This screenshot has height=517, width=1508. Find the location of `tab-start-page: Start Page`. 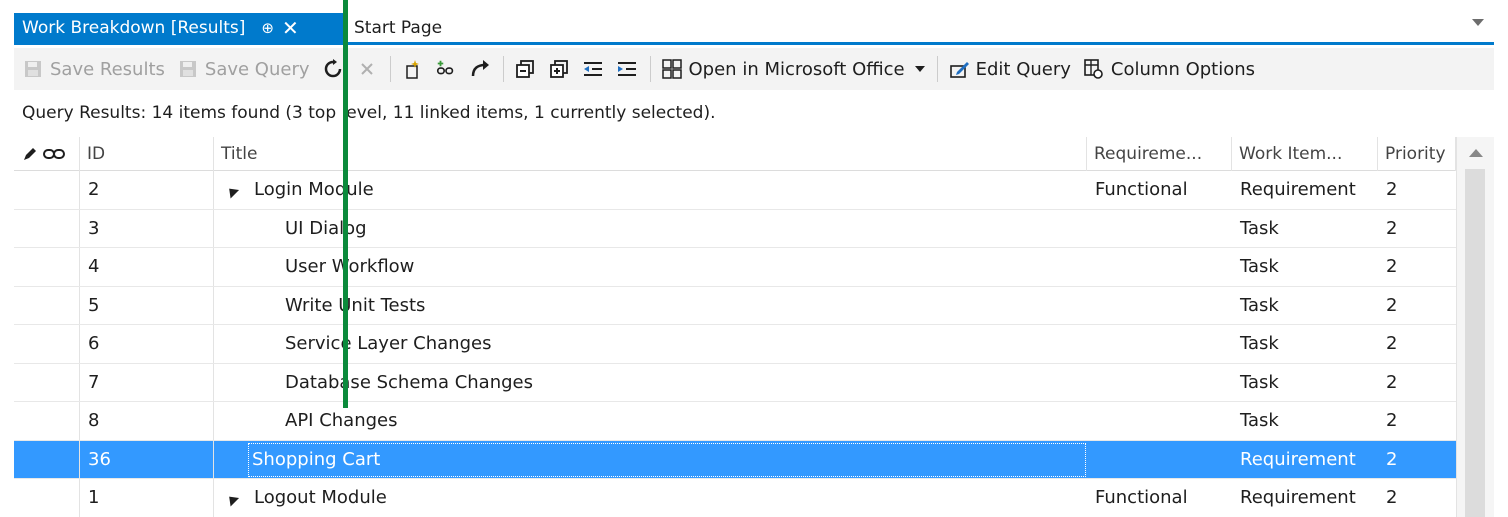

tab-start-page: Start Page is located at coordinates (396, 27).